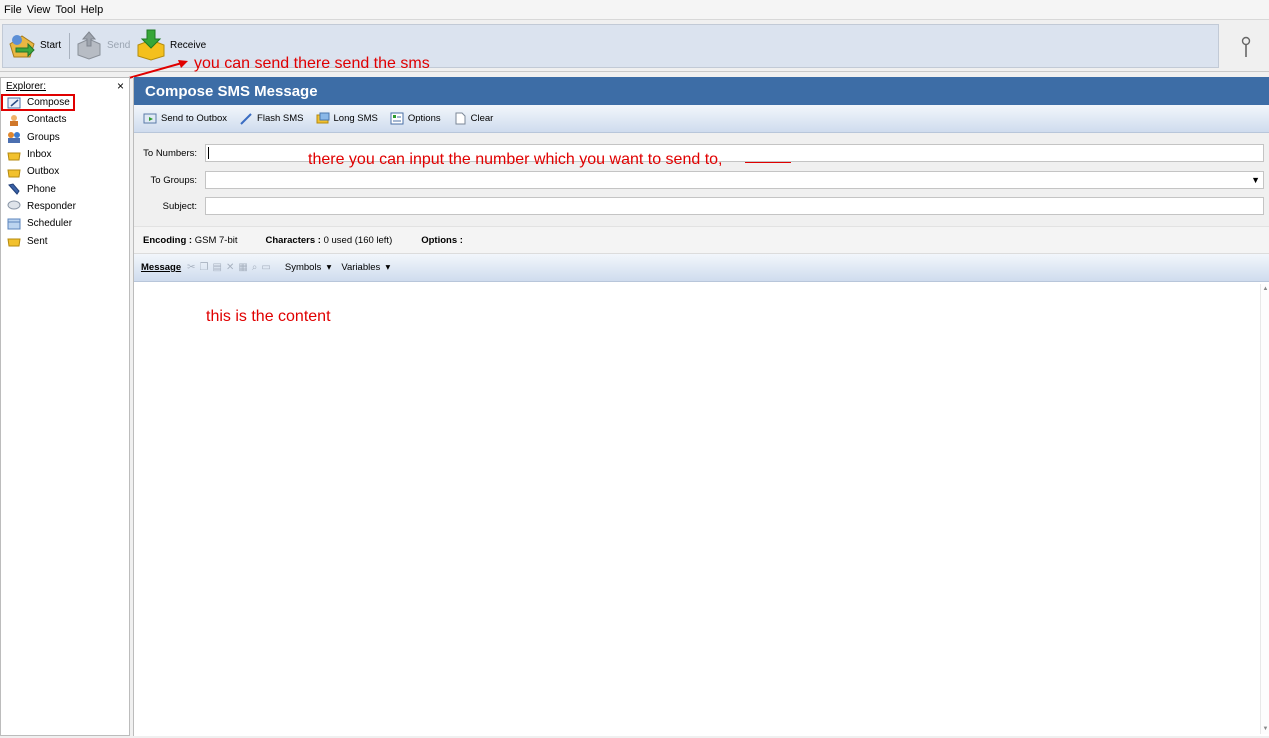  Describe the element at coordinates (734, 180) in the screenshot. I see `to-groups-select: ▼` at that location.